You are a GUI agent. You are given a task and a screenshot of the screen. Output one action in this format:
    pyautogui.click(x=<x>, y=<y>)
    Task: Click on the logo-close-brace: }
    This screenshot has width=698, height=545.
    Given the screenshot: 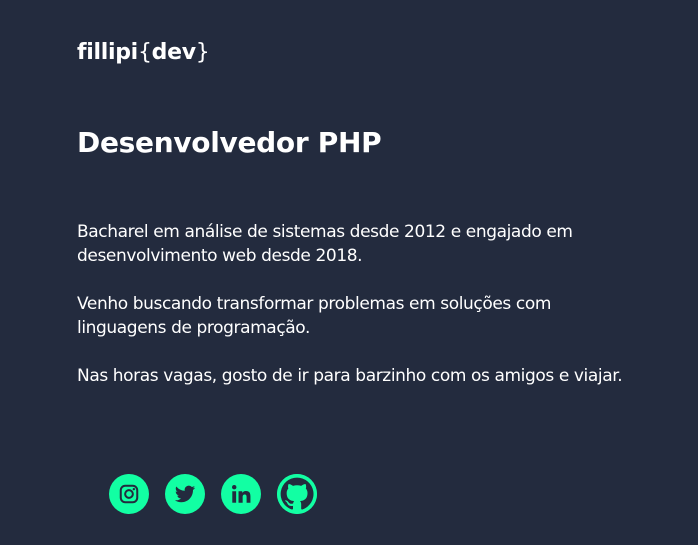 What is the action you would take?
    pyautogui.click(x=202, y=52)
    